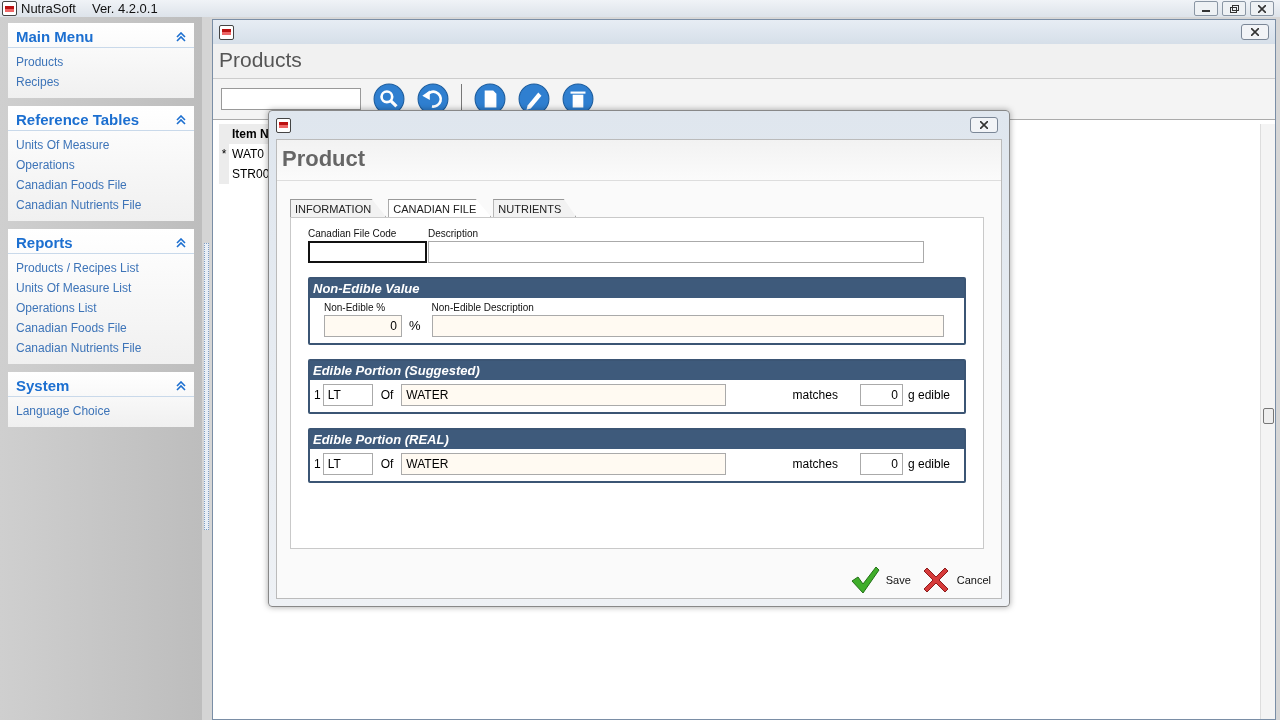  What do you see at coordinates (101, 411) in the screenshot?
I see `menu-link: Language Choice` at bounding box center [101, 411].